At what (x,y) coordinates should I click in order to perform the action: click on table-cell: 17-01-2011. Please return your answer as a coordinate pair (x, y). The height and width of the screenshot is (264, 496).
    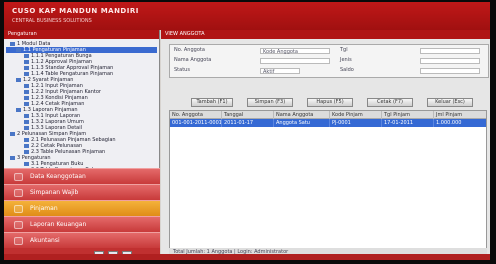
    Looking at the image, I should click on (408, 123).